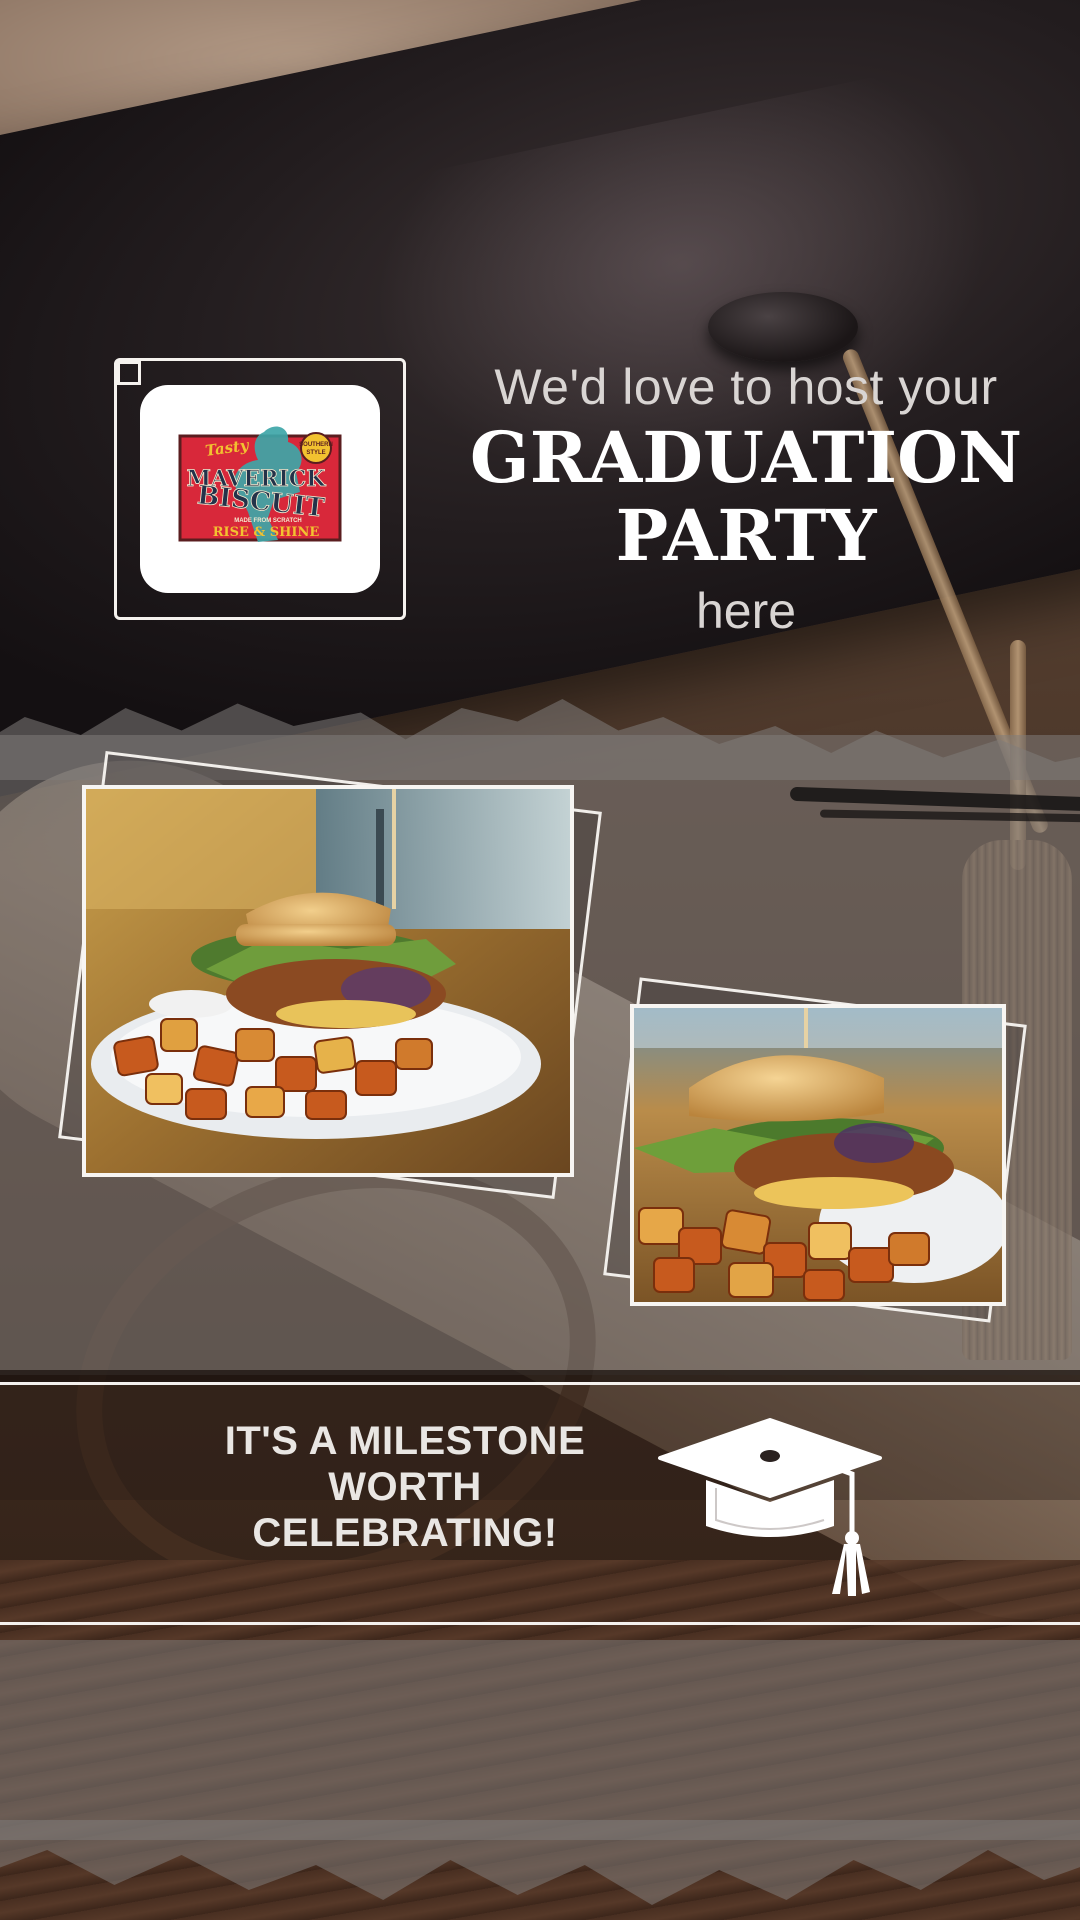 The height and width of the screenshot is (1920, 1080). I want to click on photo-sandwich-large, so click(328, 981).